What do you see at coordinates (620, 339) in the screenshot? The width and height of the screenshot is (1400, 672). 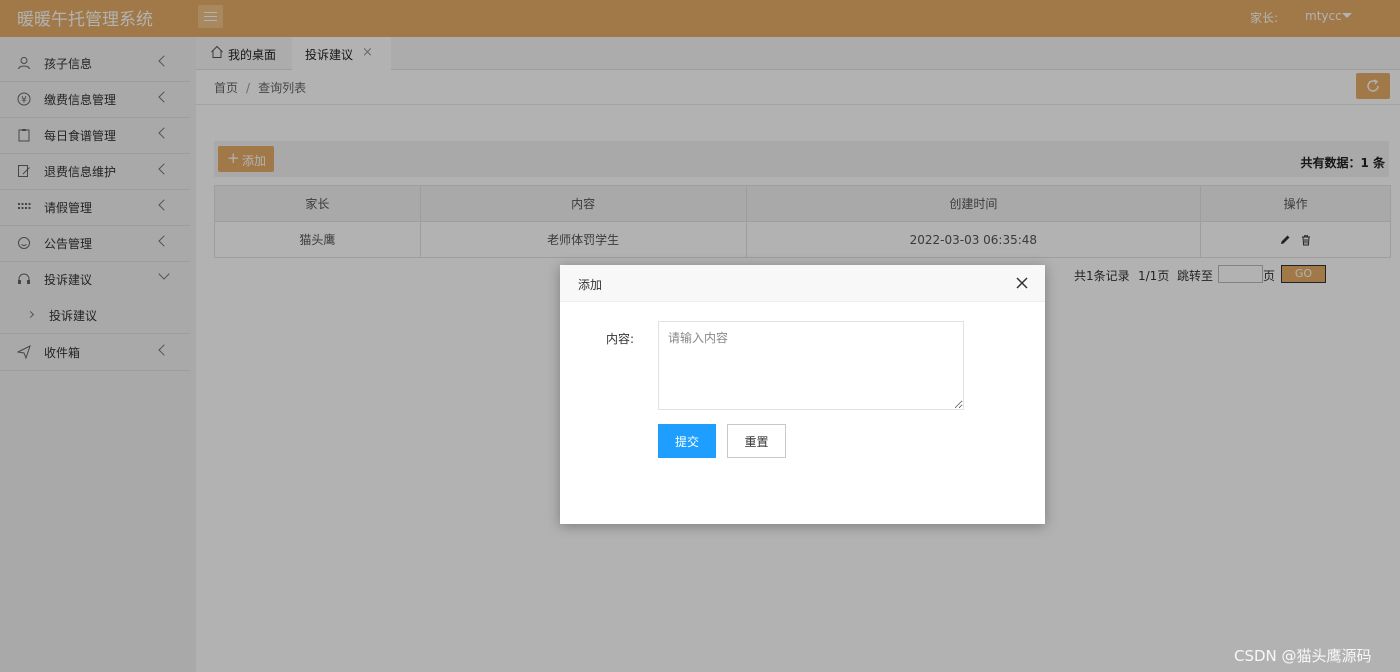 I see `content-label: 内容:` at bounding box center [620, 339].